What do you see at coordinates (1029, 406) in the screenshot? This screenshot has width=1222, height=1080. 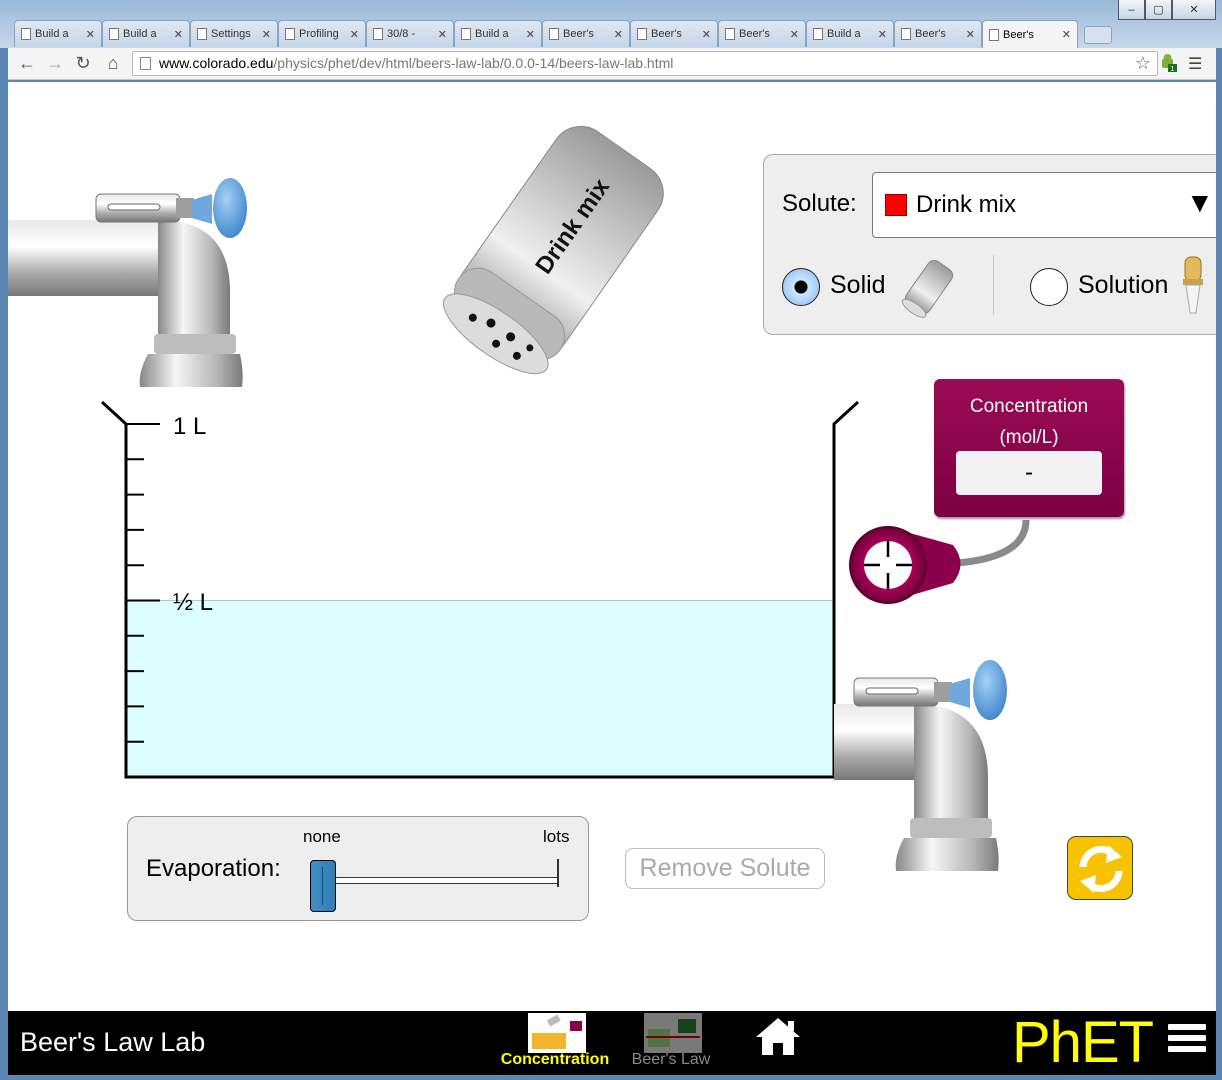 I see `concentration-title-line1: Concentration` at bounding box center [1029, 406].